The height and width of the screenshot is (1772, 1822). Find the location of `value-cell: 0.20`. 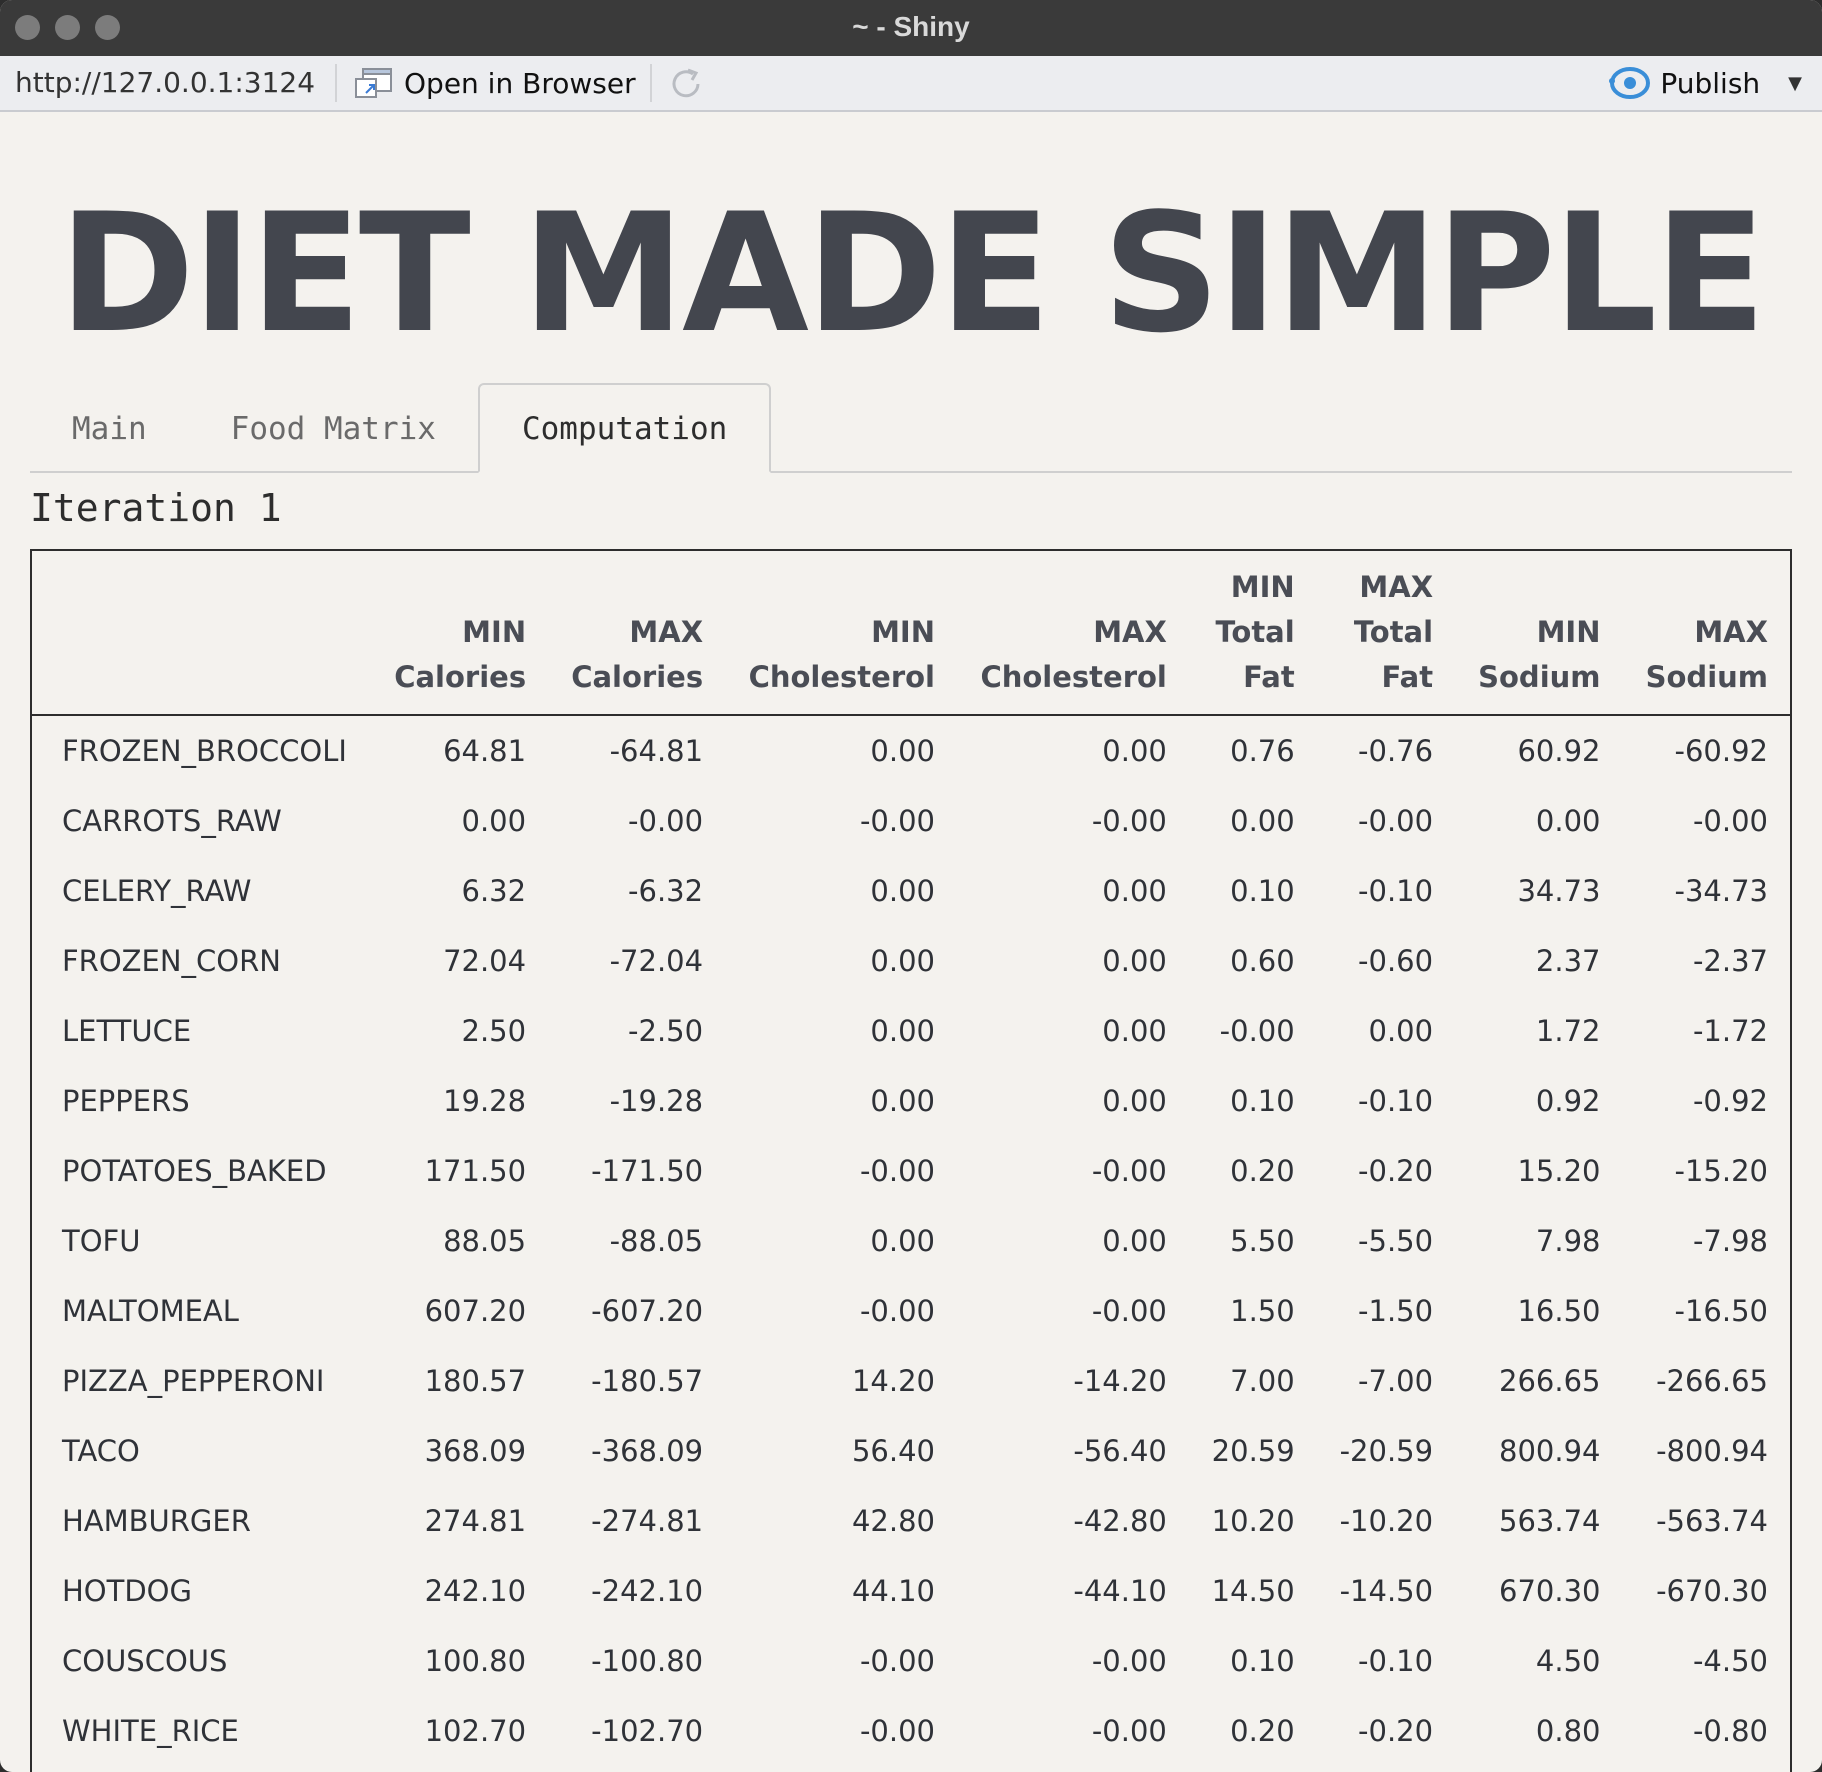

value-cell: 0.20 is located at coordinates (1262, 1731).